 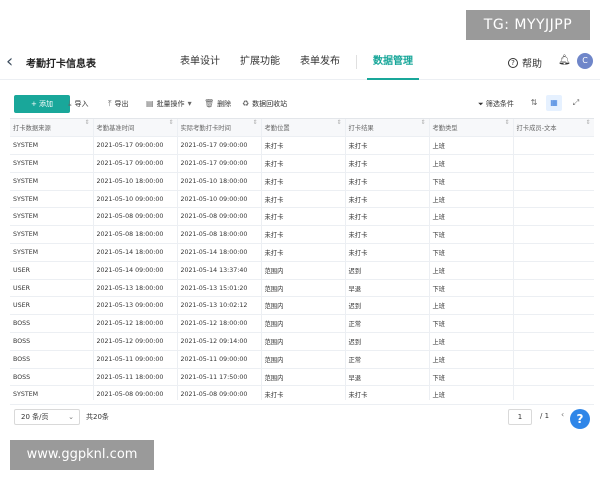 I want to click on help-label: 帮助, so click(x=532, y=64).